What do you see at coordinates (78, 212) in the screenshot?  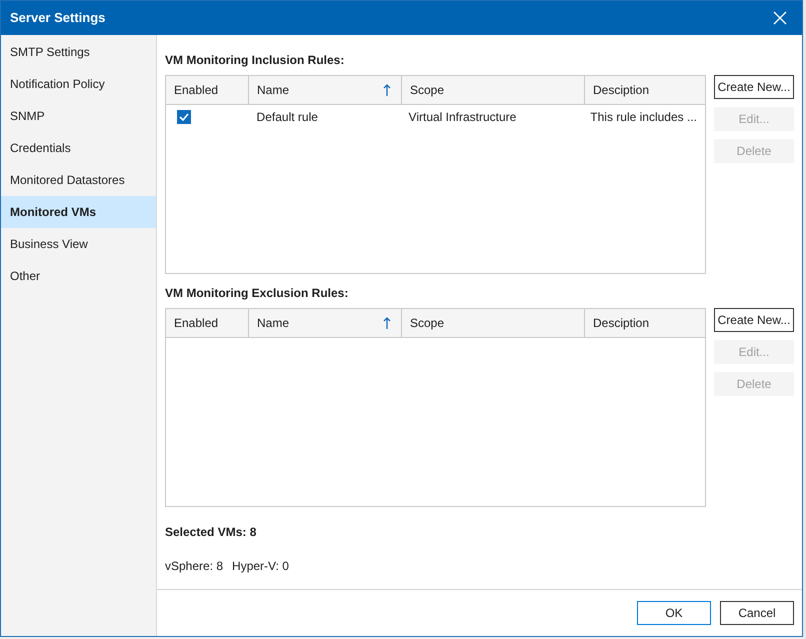 I see `sidebar-item: Monitored VMs` at bounding box center [78, 212].